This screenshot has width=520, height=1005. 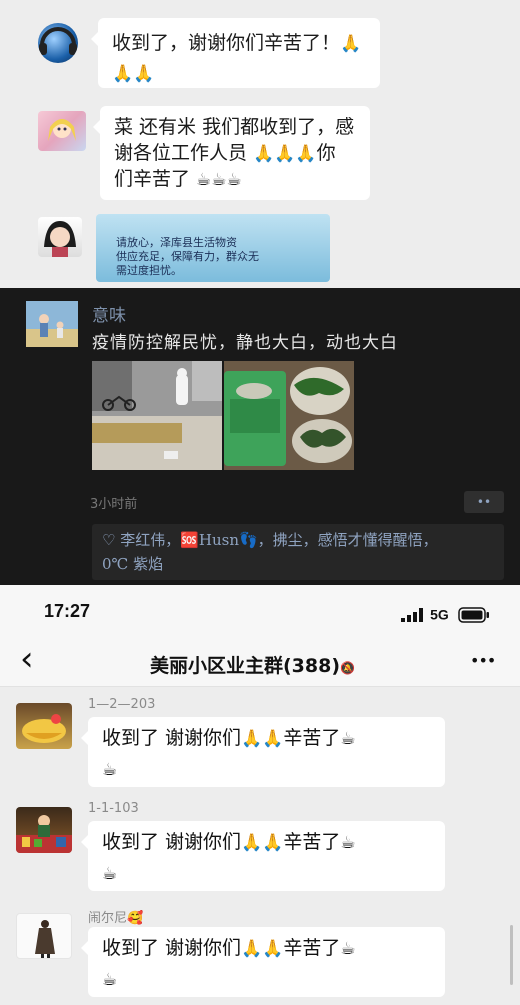 I want to click on group-title: 美丽小区业主群(388)🔕, so click(x=252, y=664).